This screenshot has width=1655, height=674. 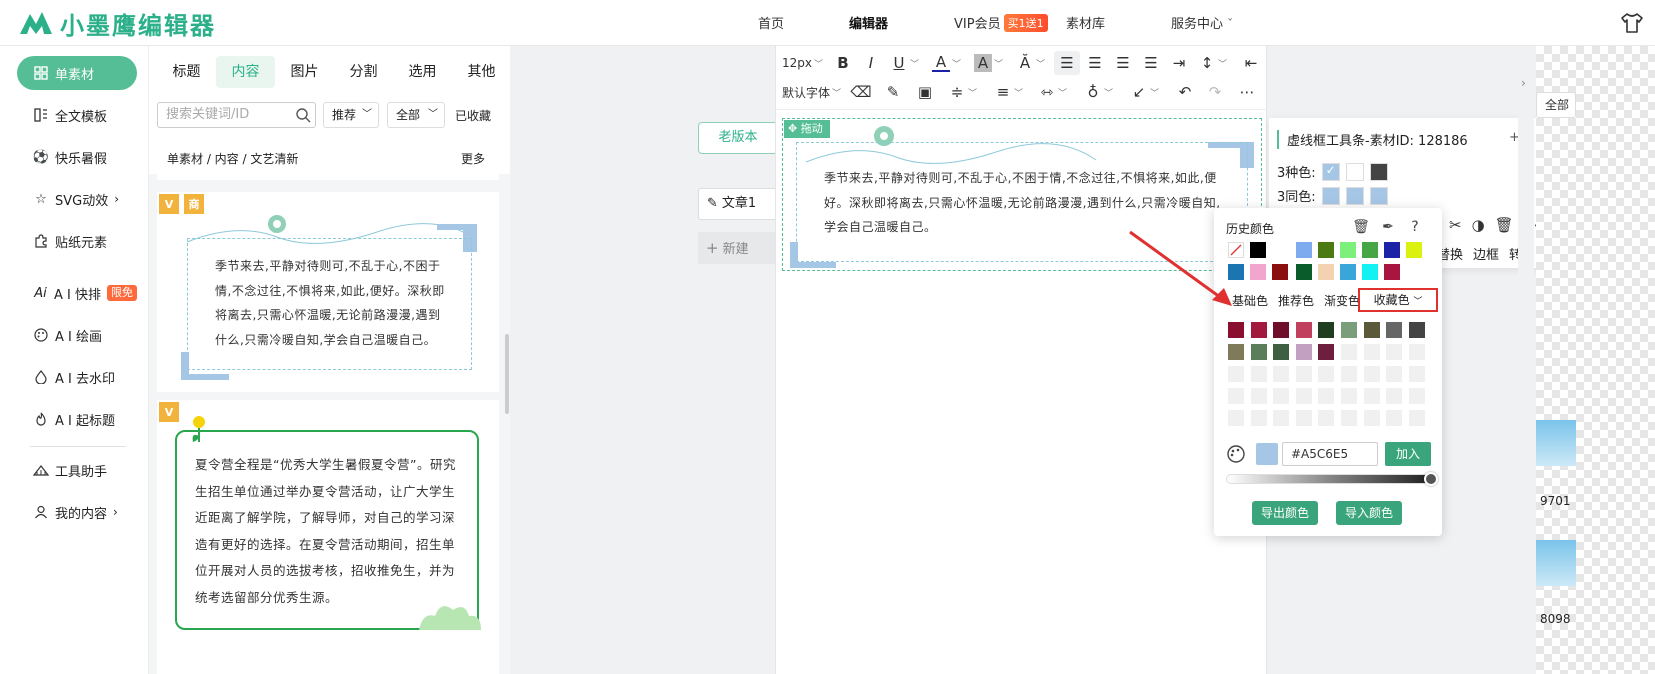 I want to click on border-op: 边框, so click(x=1486, y=253).